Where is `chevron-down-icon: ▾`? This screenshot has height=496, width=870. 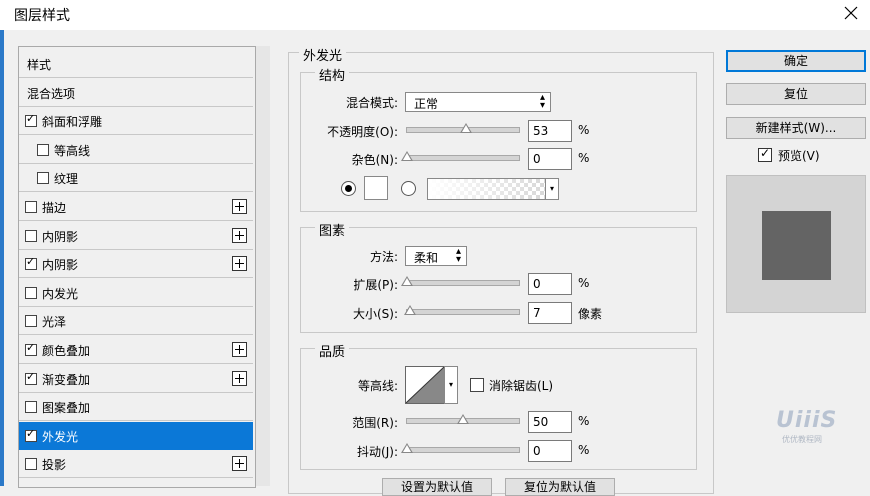 chevron-down-icon: ▾ is located at coordinates (551, 188).